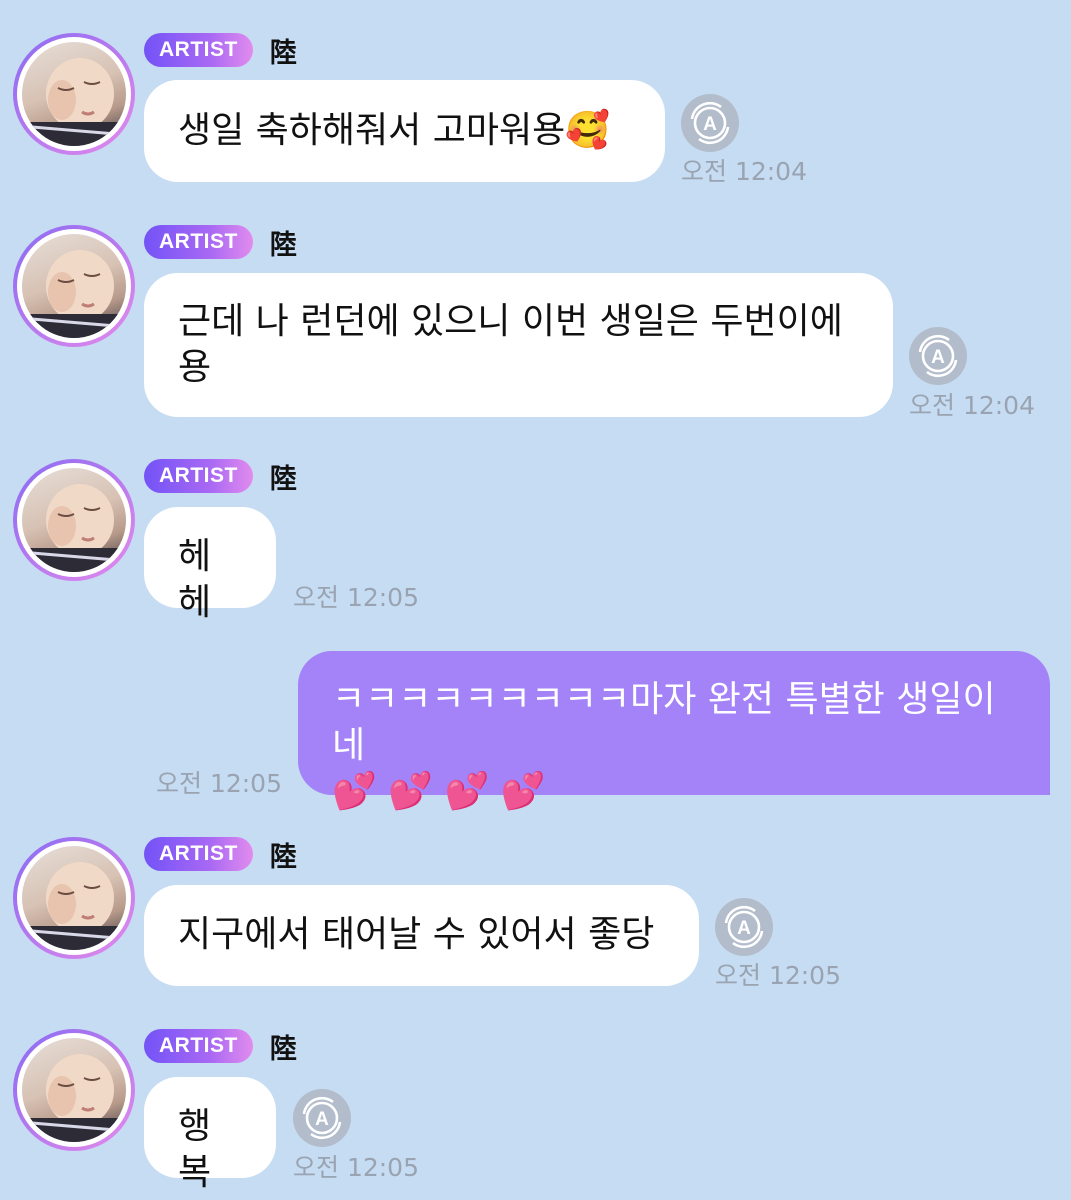 This screenshot has height=1200, width=1071. What do you see at coordinates (416, 934) in the screenshot?
I see `message-text: 지구에서 태어날 수 있어서 좋당` at bounding box center [416, 934].